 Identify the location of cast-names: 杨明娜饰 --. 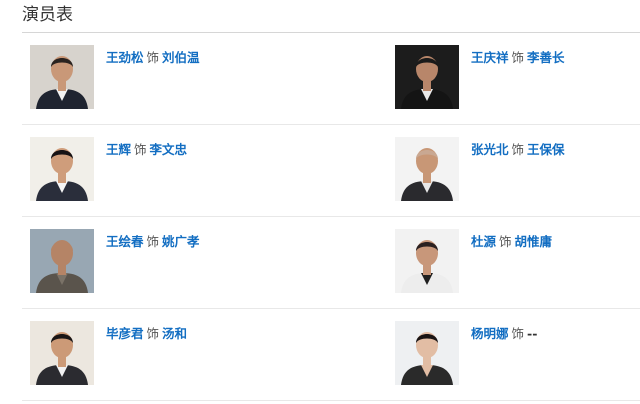
(504, 332).